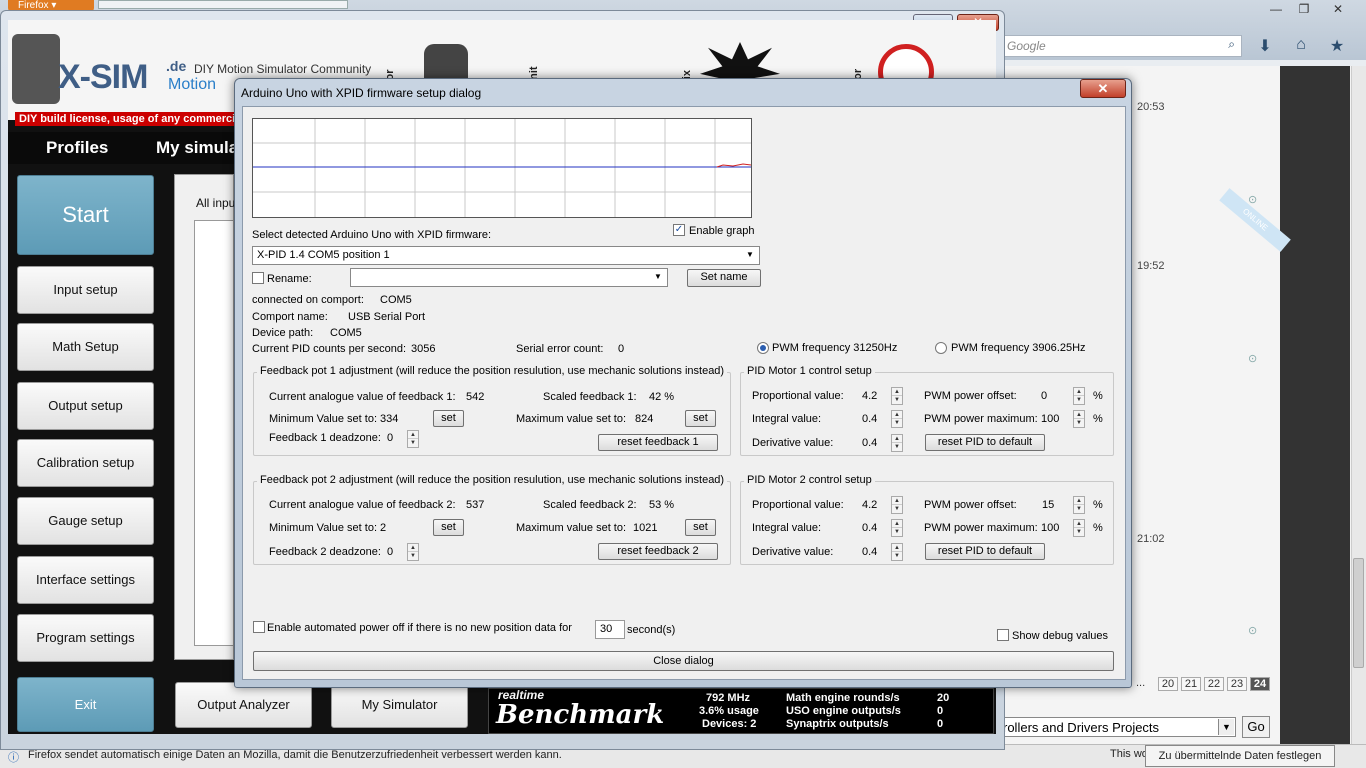 The image size is (1366, 768). I want to click on device-path-label: Device path:, so click(283, 333).